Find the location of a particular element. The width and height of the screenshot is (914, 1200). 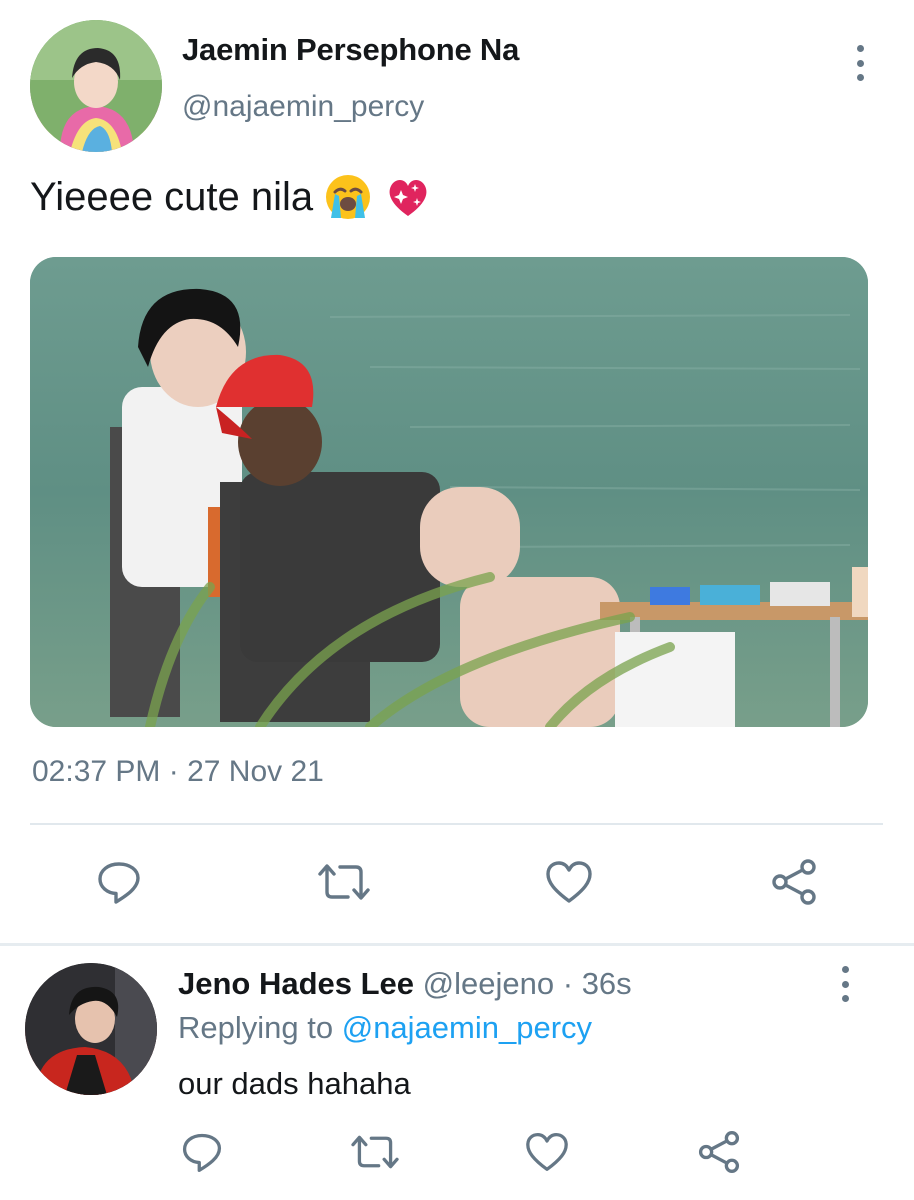

replying-to-label: Replying to is located at coordinates (260, 1027).